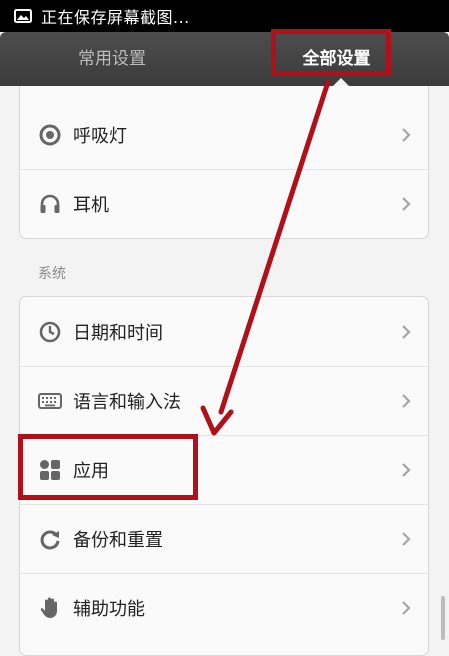  I want to click on tab-bar: 常用设置 全部设置, so click(224, 59).